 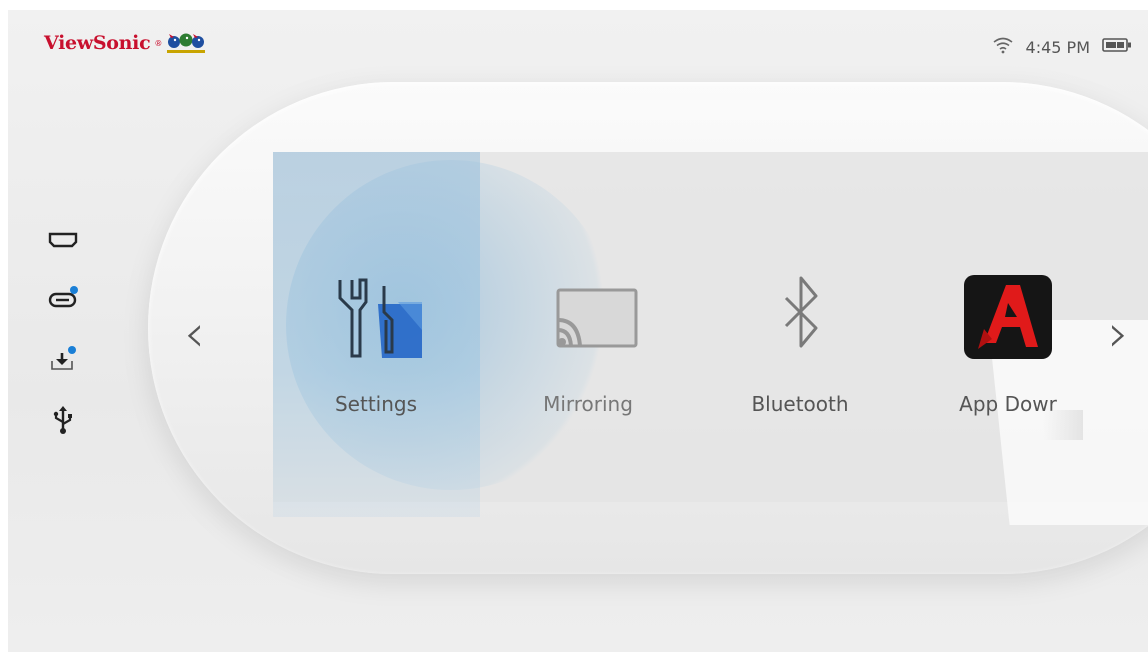 What do you see at coordinates (63, 420) in the screenshot?
I see `usb-icon` at bounding box center [63, 420].